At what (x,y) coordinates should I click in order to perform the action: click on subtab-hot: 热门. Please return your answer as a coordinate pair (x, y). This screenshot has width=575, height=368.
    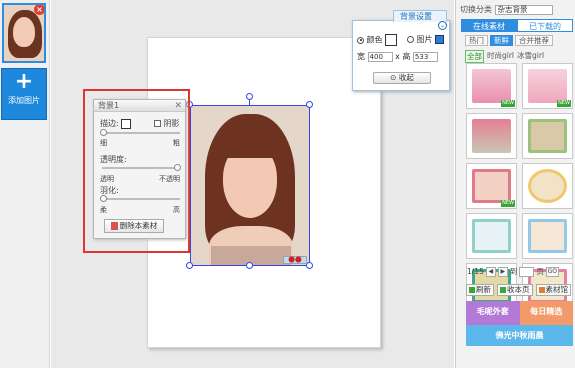
    Looking at the image, I should click on (476, 40).